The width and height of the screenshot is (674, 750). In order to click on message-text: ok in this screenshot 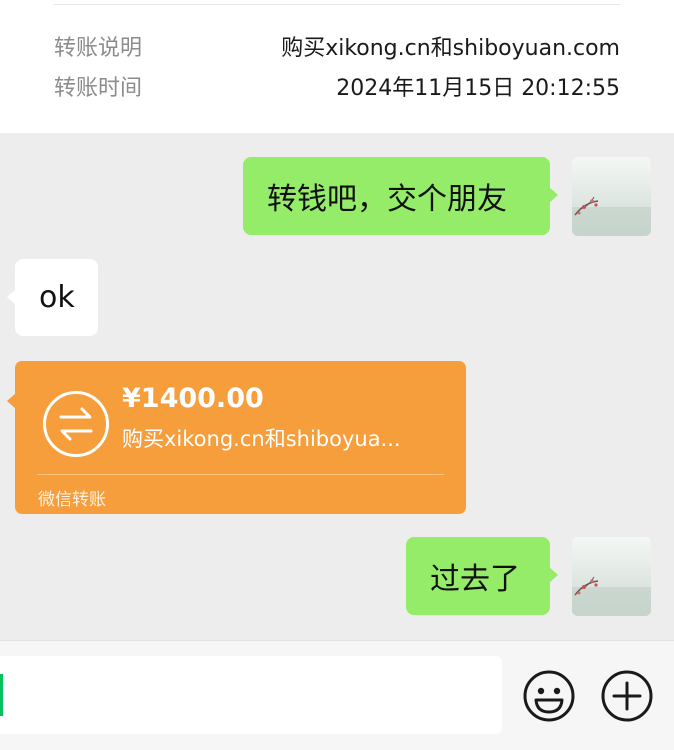, I will do `click(57, 297)`.